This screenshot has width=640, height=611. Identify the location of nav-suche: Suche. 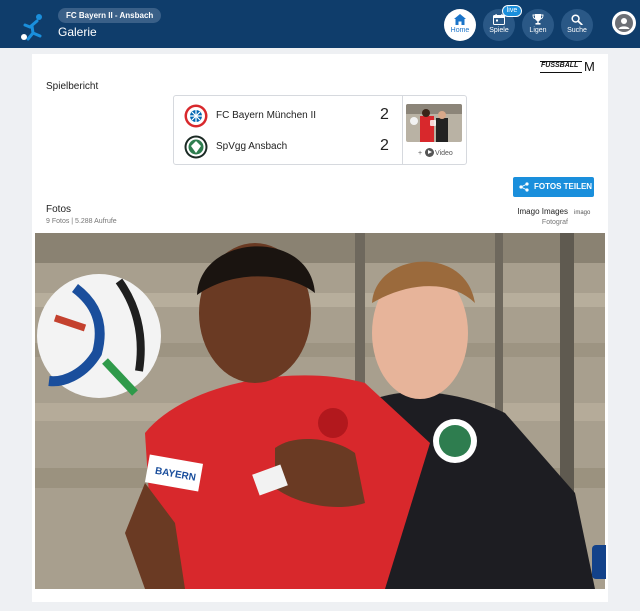
(577, 25).